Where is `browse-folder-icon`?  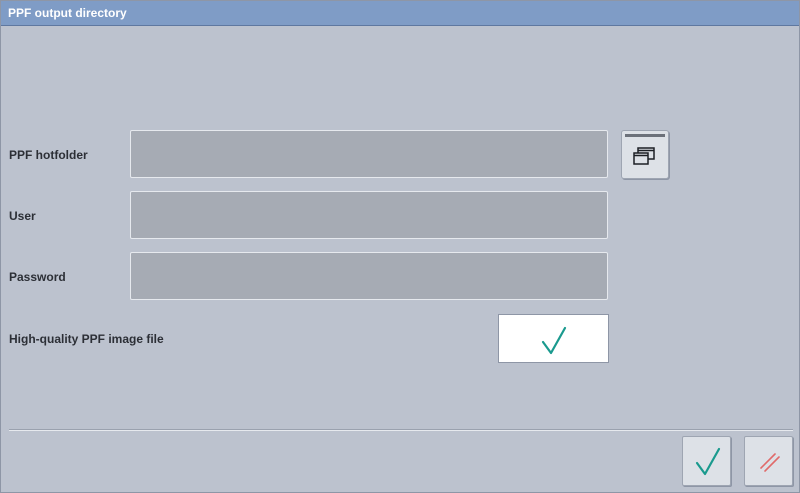 browse-folder-icon is located at coordinates (644, 156).